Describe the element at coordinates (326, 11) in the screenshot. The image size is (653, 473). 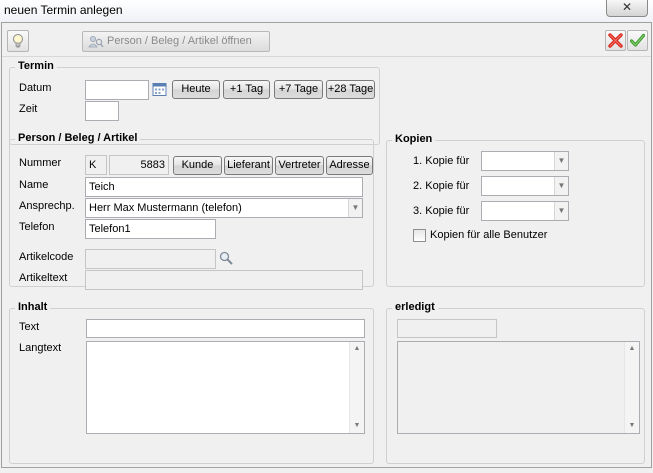
I see `title-bar: neuen Termin anlegen ✕` at that location.